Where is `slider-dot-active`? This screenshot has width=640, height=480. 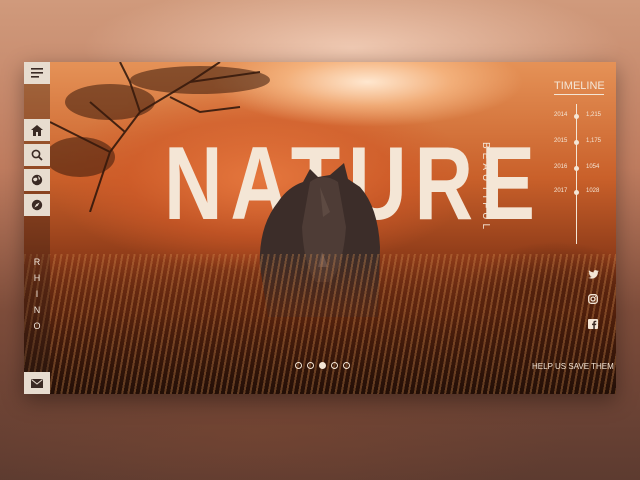
slider-dot-active is located at coordinates (322, 365).